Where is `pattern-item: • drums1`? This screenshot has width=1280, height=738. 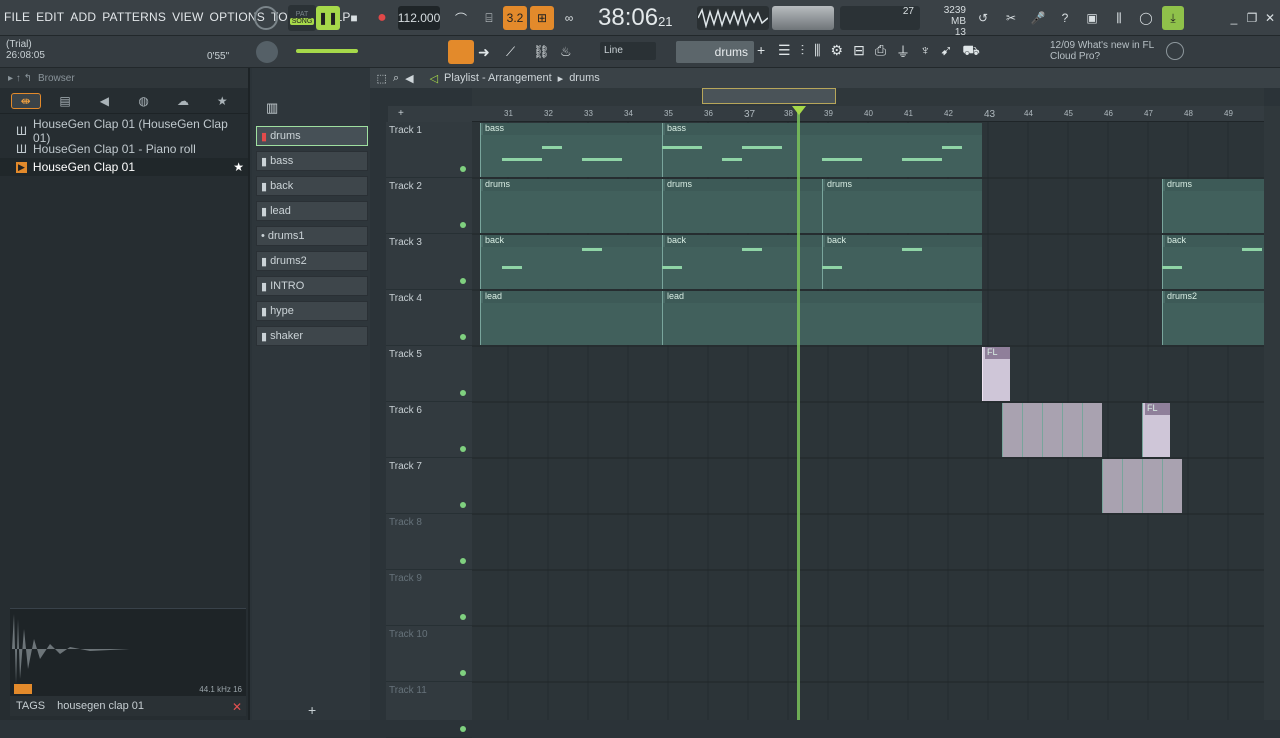 pattern-item: • drums1 is located at coordinates (312, 236).